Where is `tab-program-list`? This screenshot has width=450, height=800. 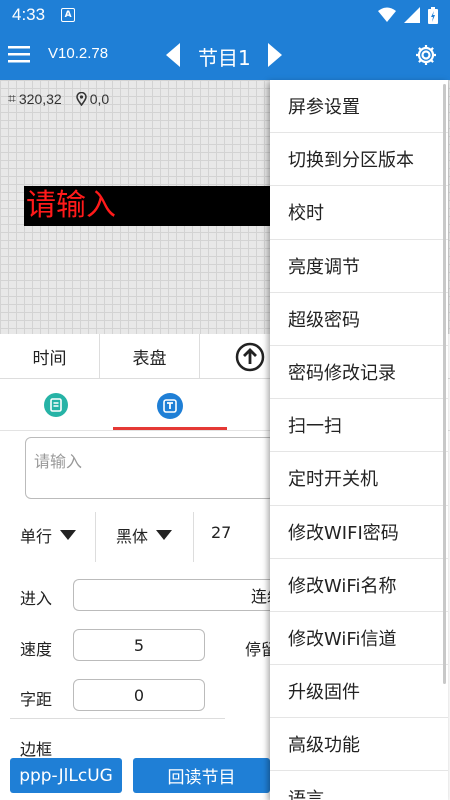
tab-program-list is located at coordinates (56, 407).